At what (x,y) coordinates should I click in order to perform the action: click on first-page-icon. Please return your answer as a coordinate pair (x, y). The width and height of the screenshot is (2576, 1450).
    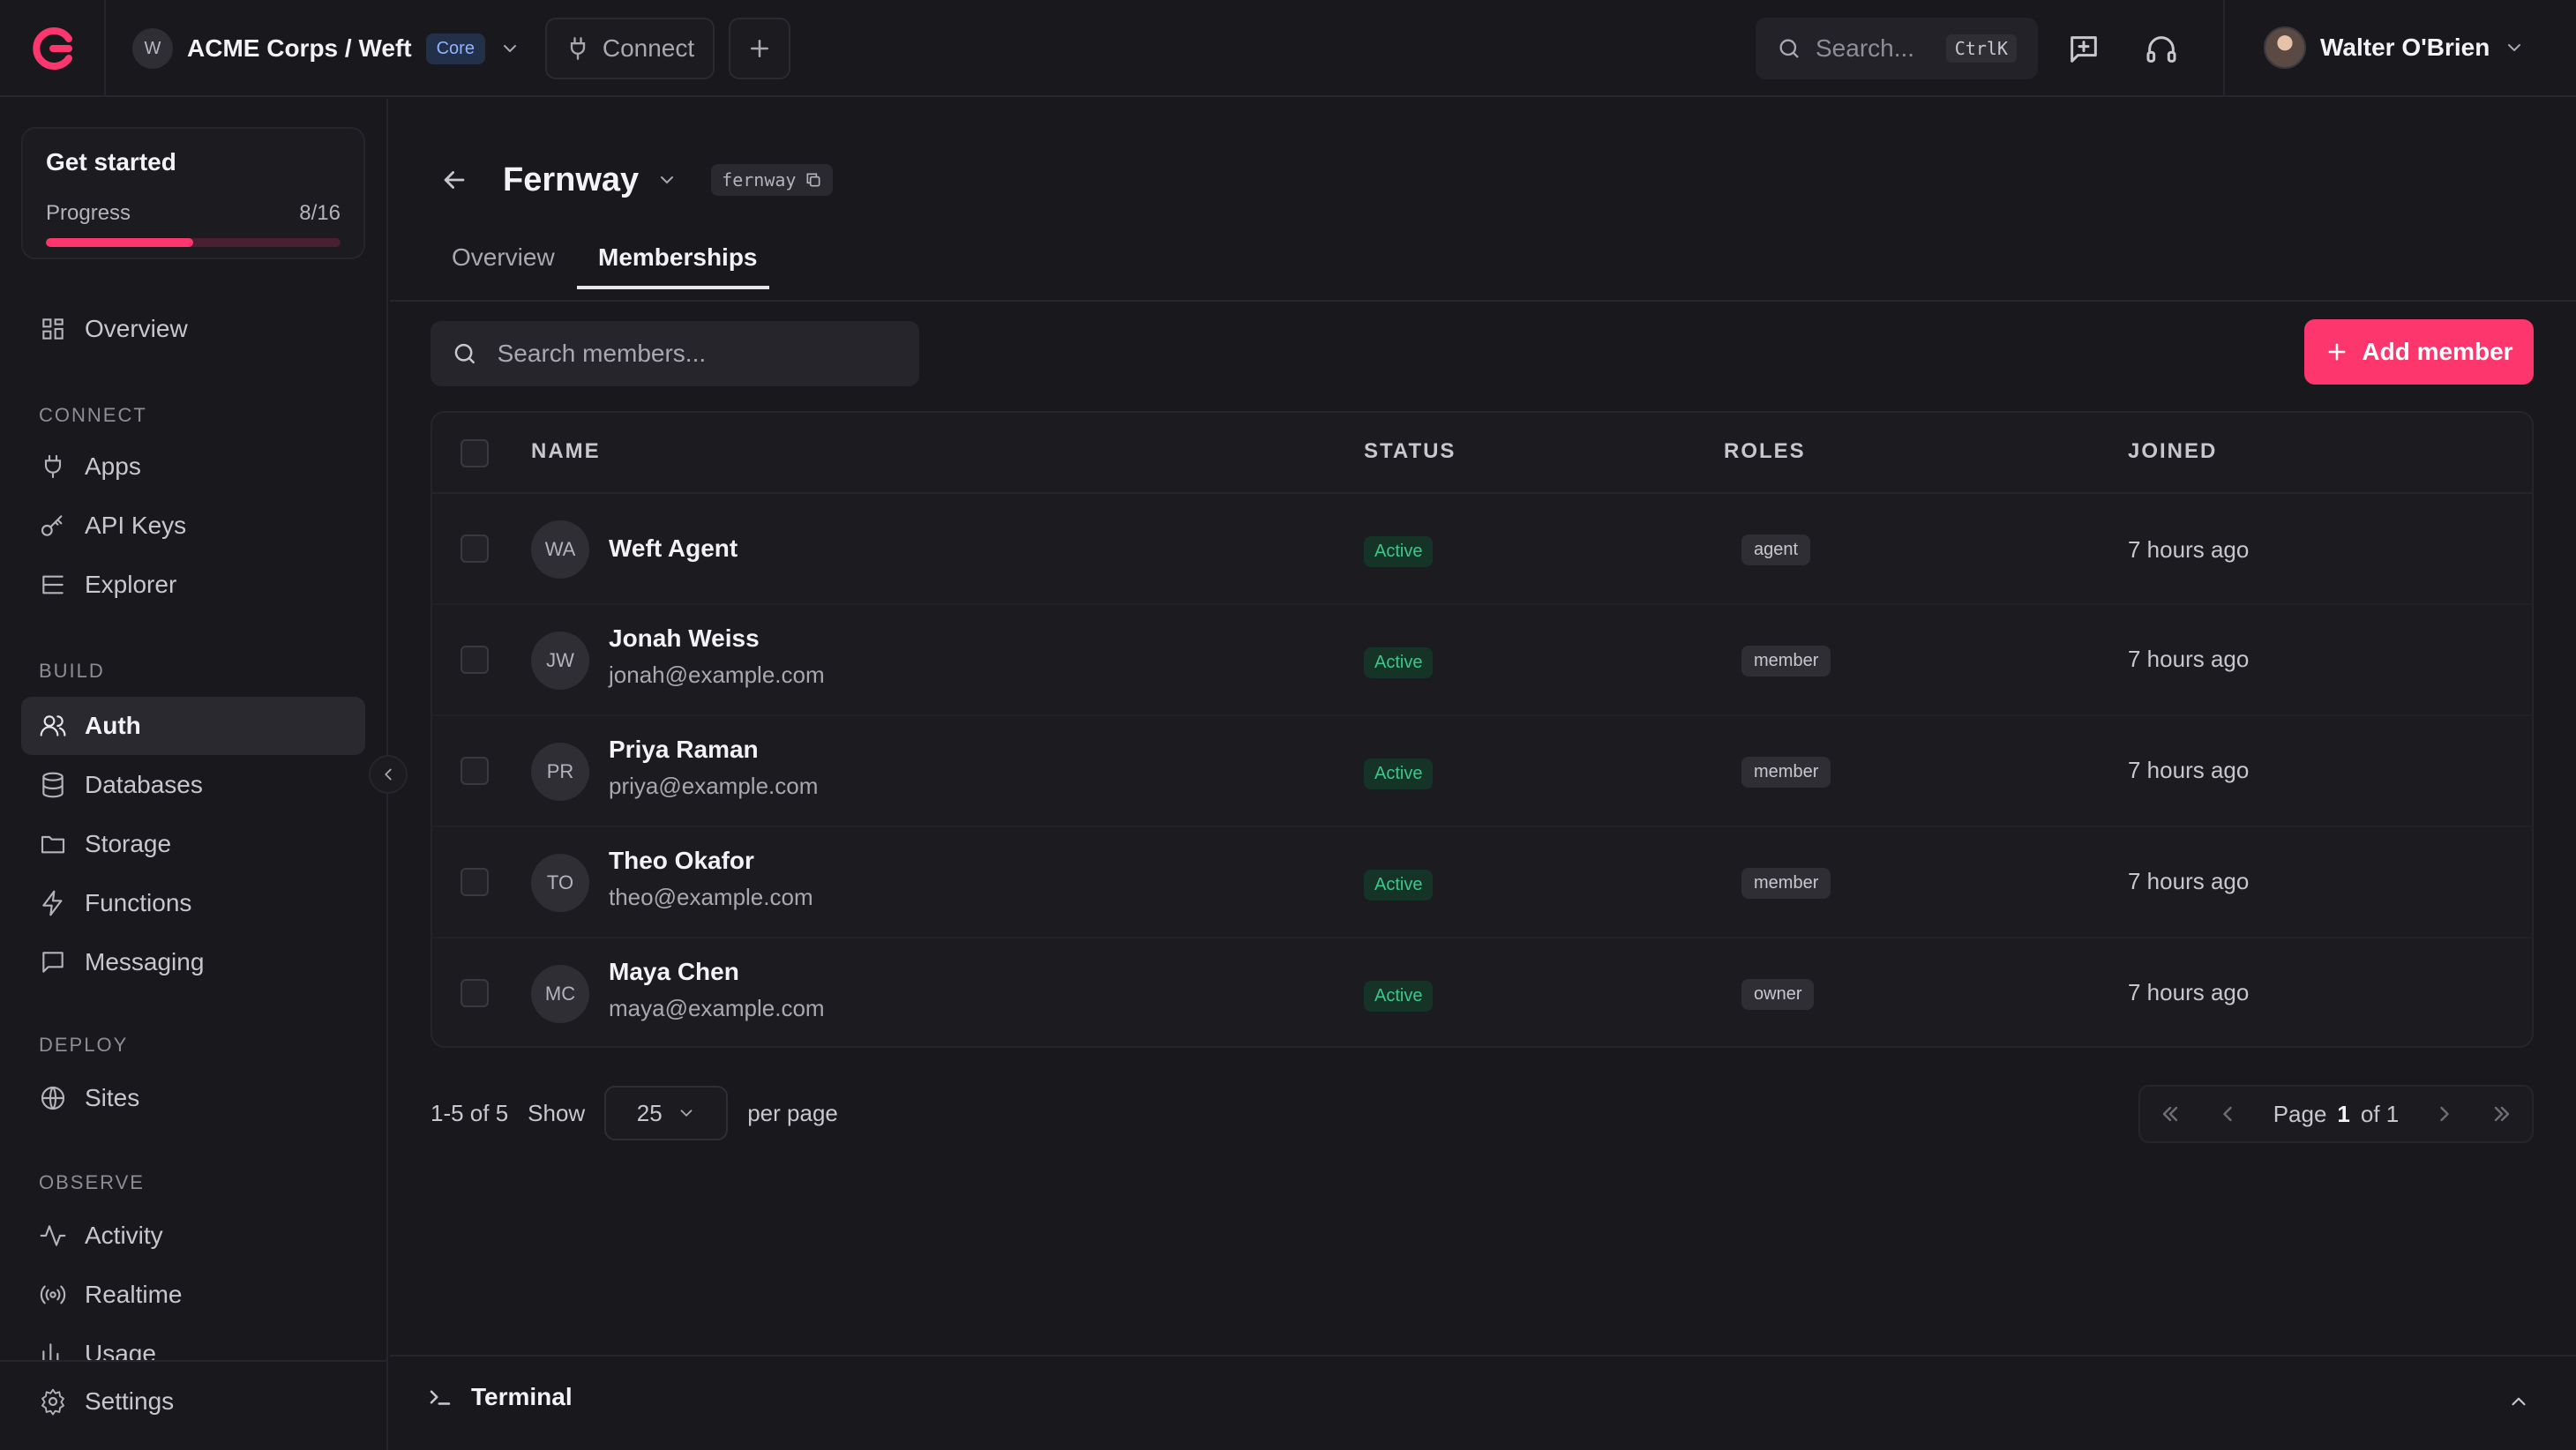
    Looking at the image, I should click on (2171, 1114).